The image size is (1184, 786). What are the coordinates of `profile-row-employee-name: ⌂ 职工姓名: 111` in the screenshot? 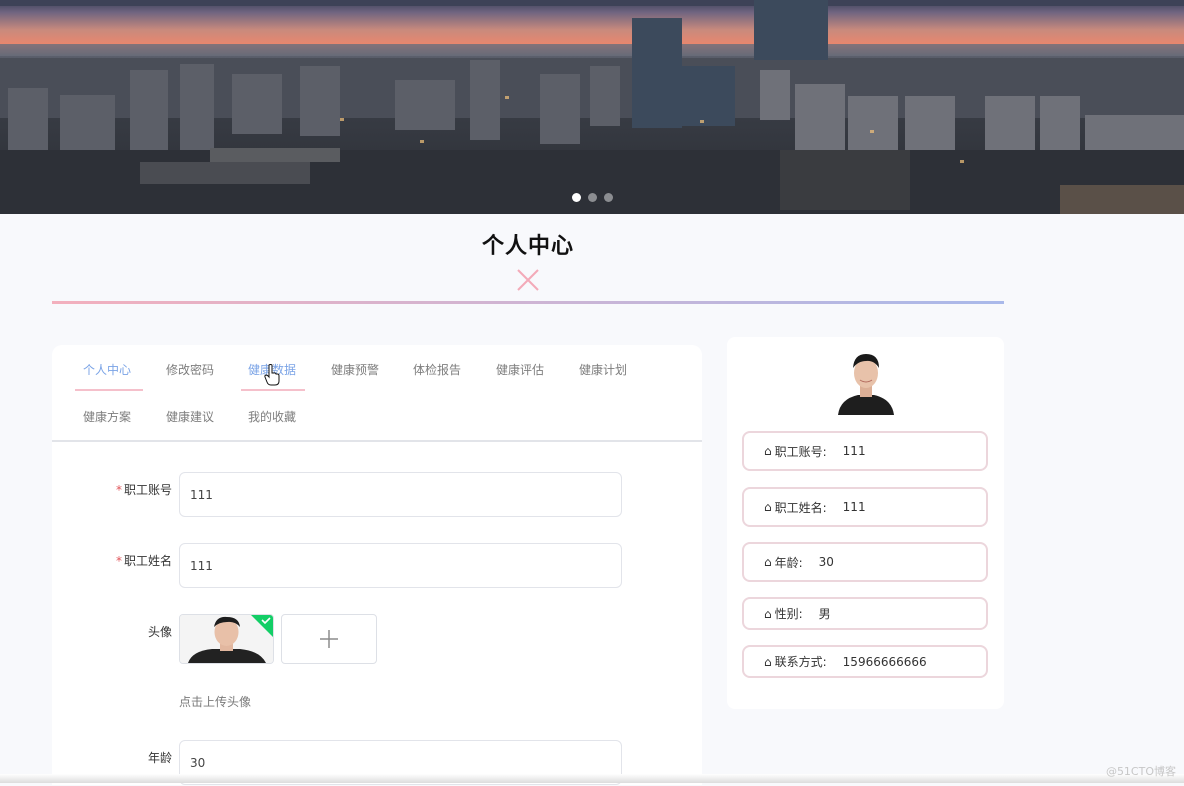 It's located at (865, 507).